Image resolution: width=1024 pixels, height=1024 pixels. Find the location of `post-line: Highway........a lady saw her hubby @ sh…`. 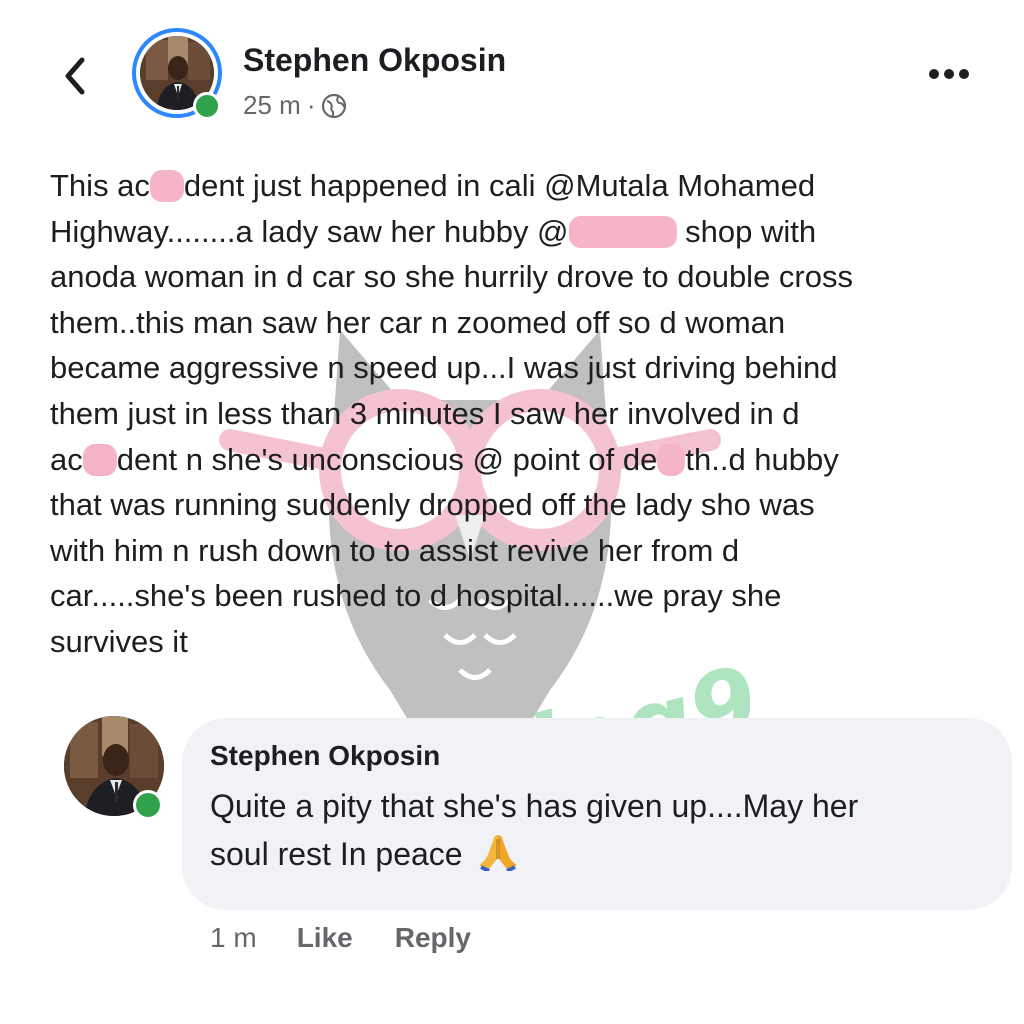

post-line: Highway........a lady saw her hubby @ sh… is located at coordinates (433, 231).